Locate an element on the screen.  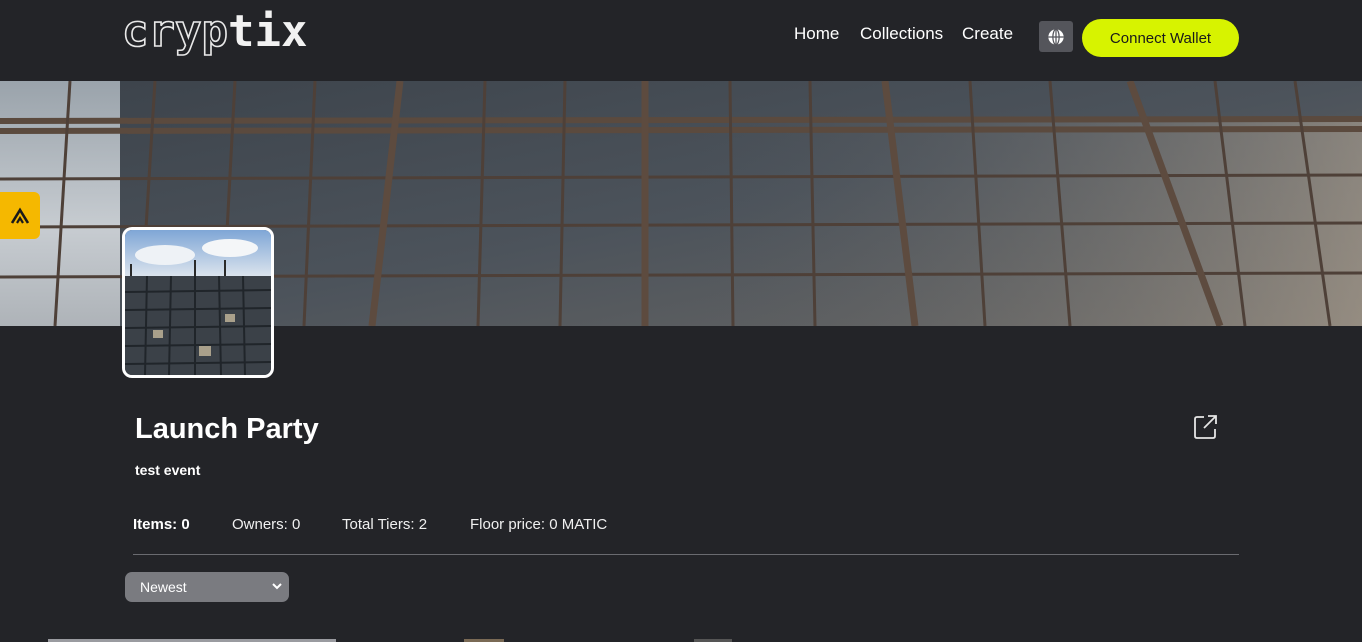
stat-floor-price: Floor price: 0 MATIC is located at coordinates (539, 524).